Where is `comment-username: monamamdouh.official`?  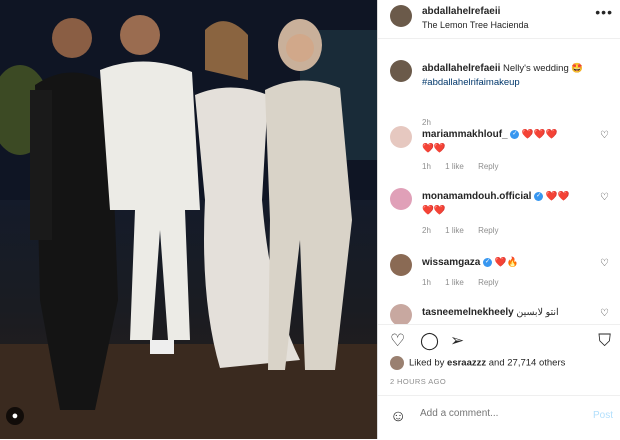 comment-username: monamamdouh.official is located at coordinates (476, 196).